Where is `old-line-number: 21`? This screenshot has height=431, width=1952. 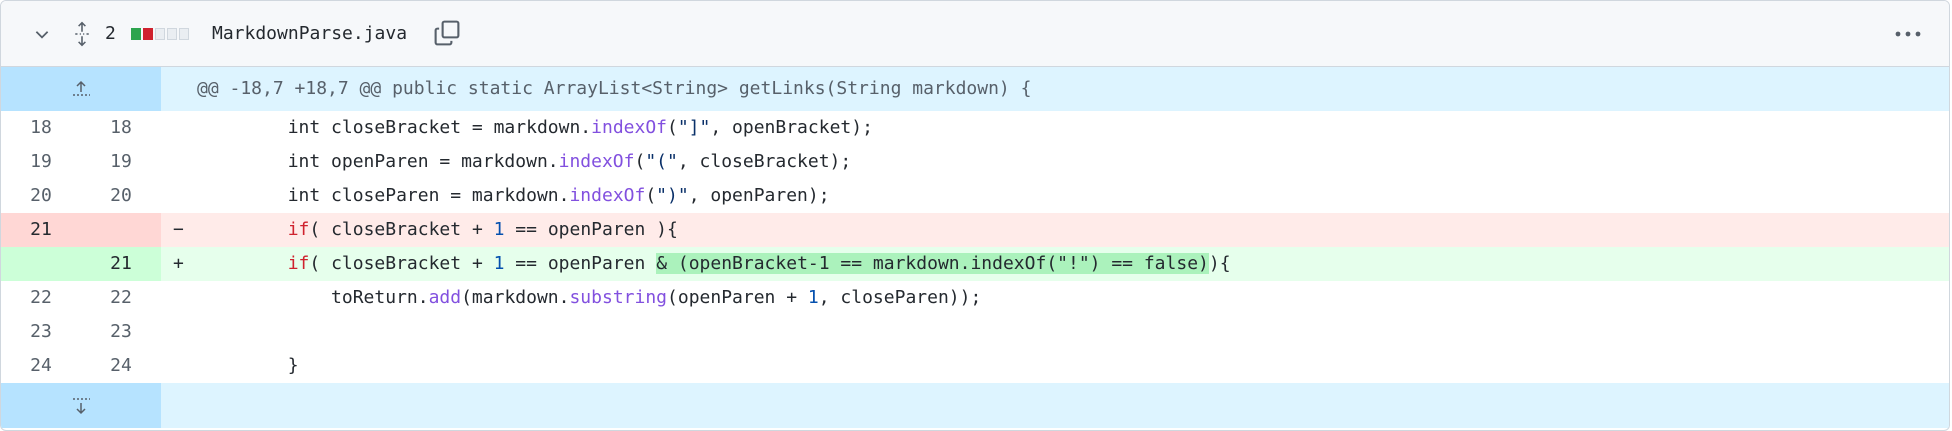
old-line-number: 21 is located at coordinates (41, 230).